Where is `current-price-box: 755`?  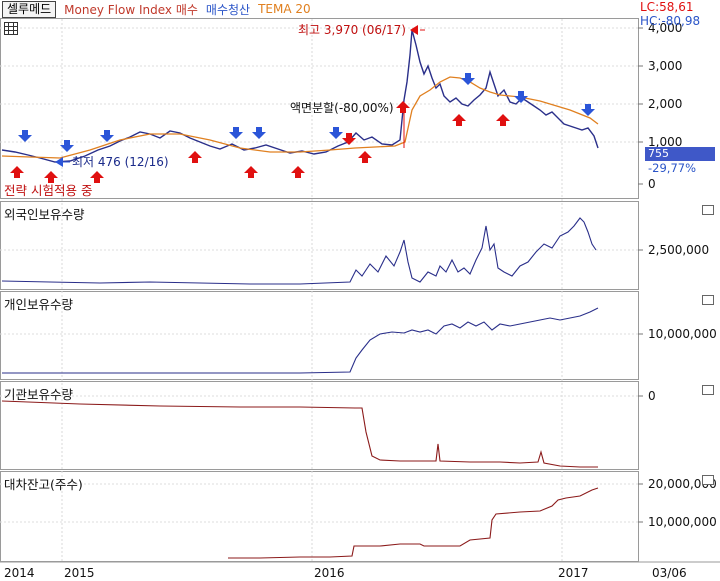
current-price-box: 755 is located at coordinates (680, 154).